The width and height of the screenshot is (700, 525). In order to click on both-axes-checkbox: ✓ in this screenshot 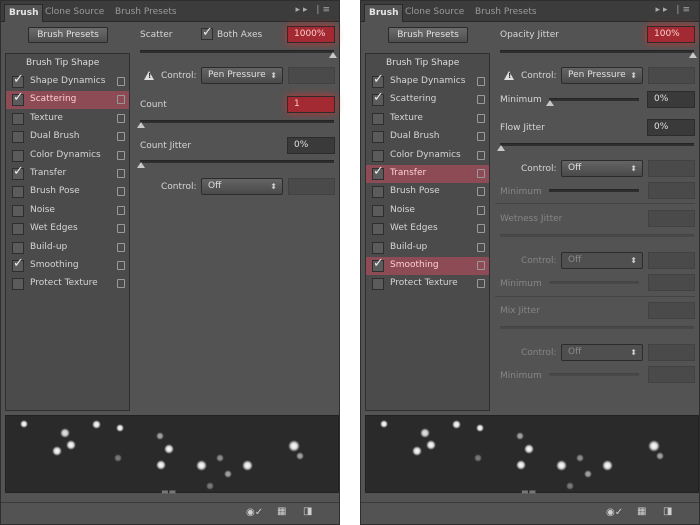, I will do `click(207, 32)`.